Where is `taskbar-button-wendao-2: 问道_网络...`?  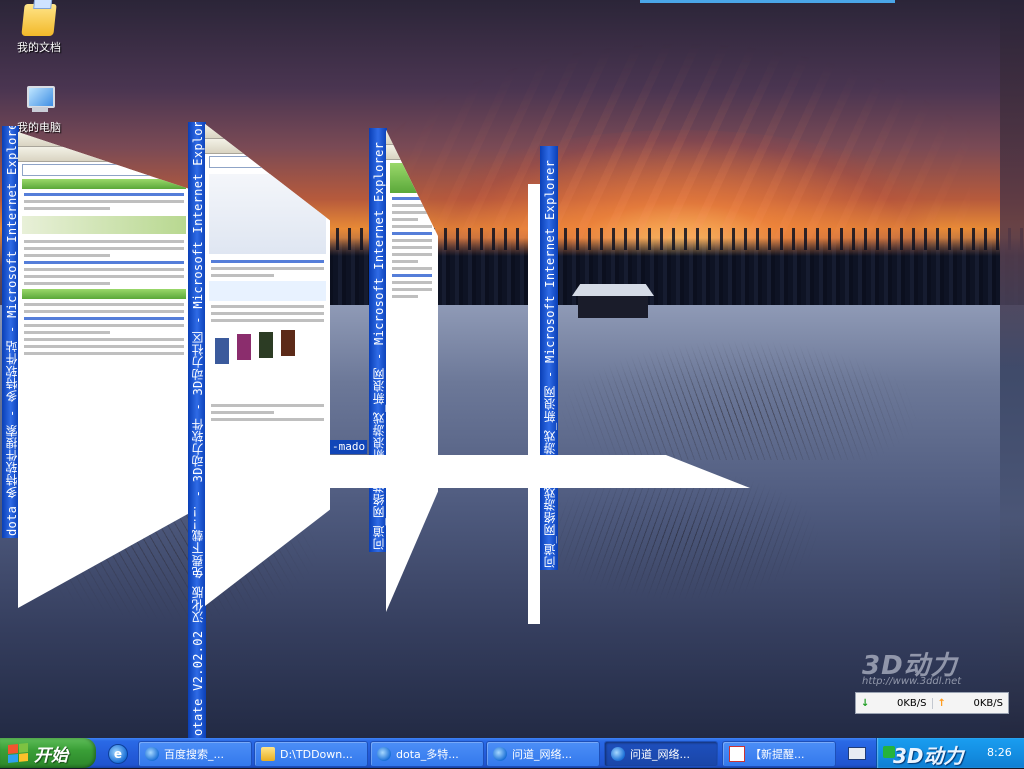
taskbar-button-wendao-2: 问道_网络... is located at coordinates (661, 754).